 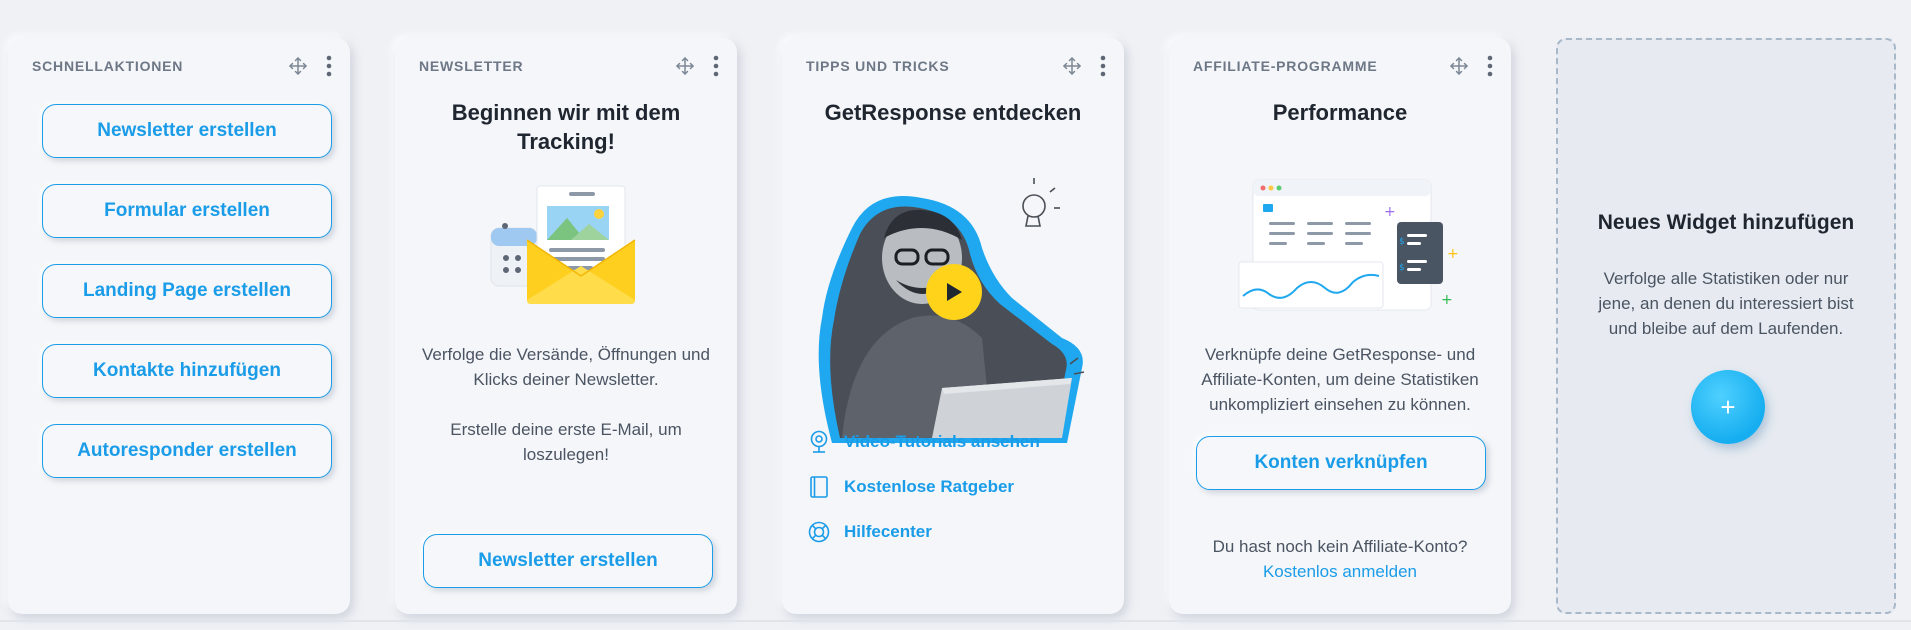 What do you see at coordinates (187, 371) in the screenshot?
I see `add-contacts-button: Kontakte hinzufügen` at bounding box center [187, 371].